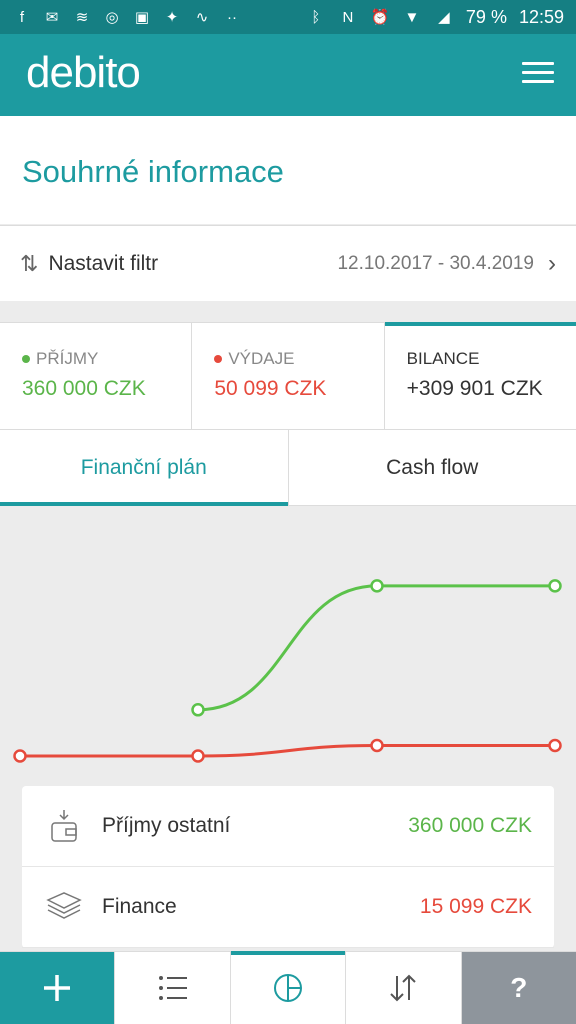  I want to click on hamburger-menu-icon, so click(538, 75).